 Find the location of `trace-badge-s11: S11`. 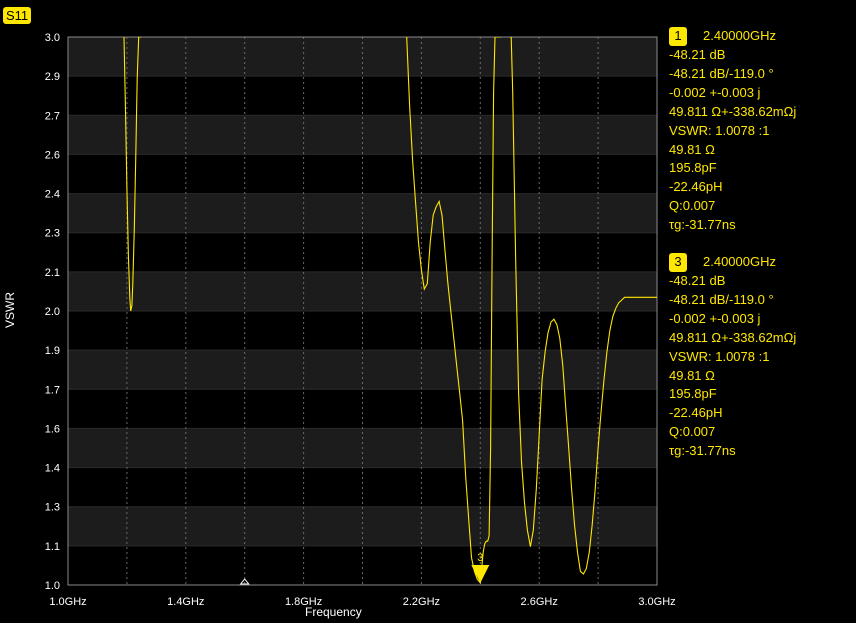

trace-badge-s11: S11 is located at coordinates (17, 15).